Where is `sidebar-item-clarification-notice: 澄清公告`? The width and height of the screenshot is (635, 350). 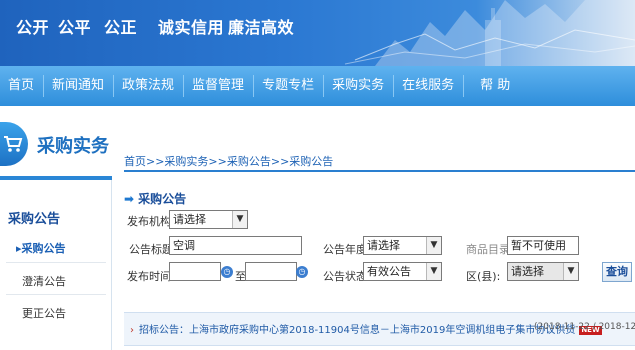 sidebar-item-clarification-notice: 澄清公告 is located at coordinates (76, 281).